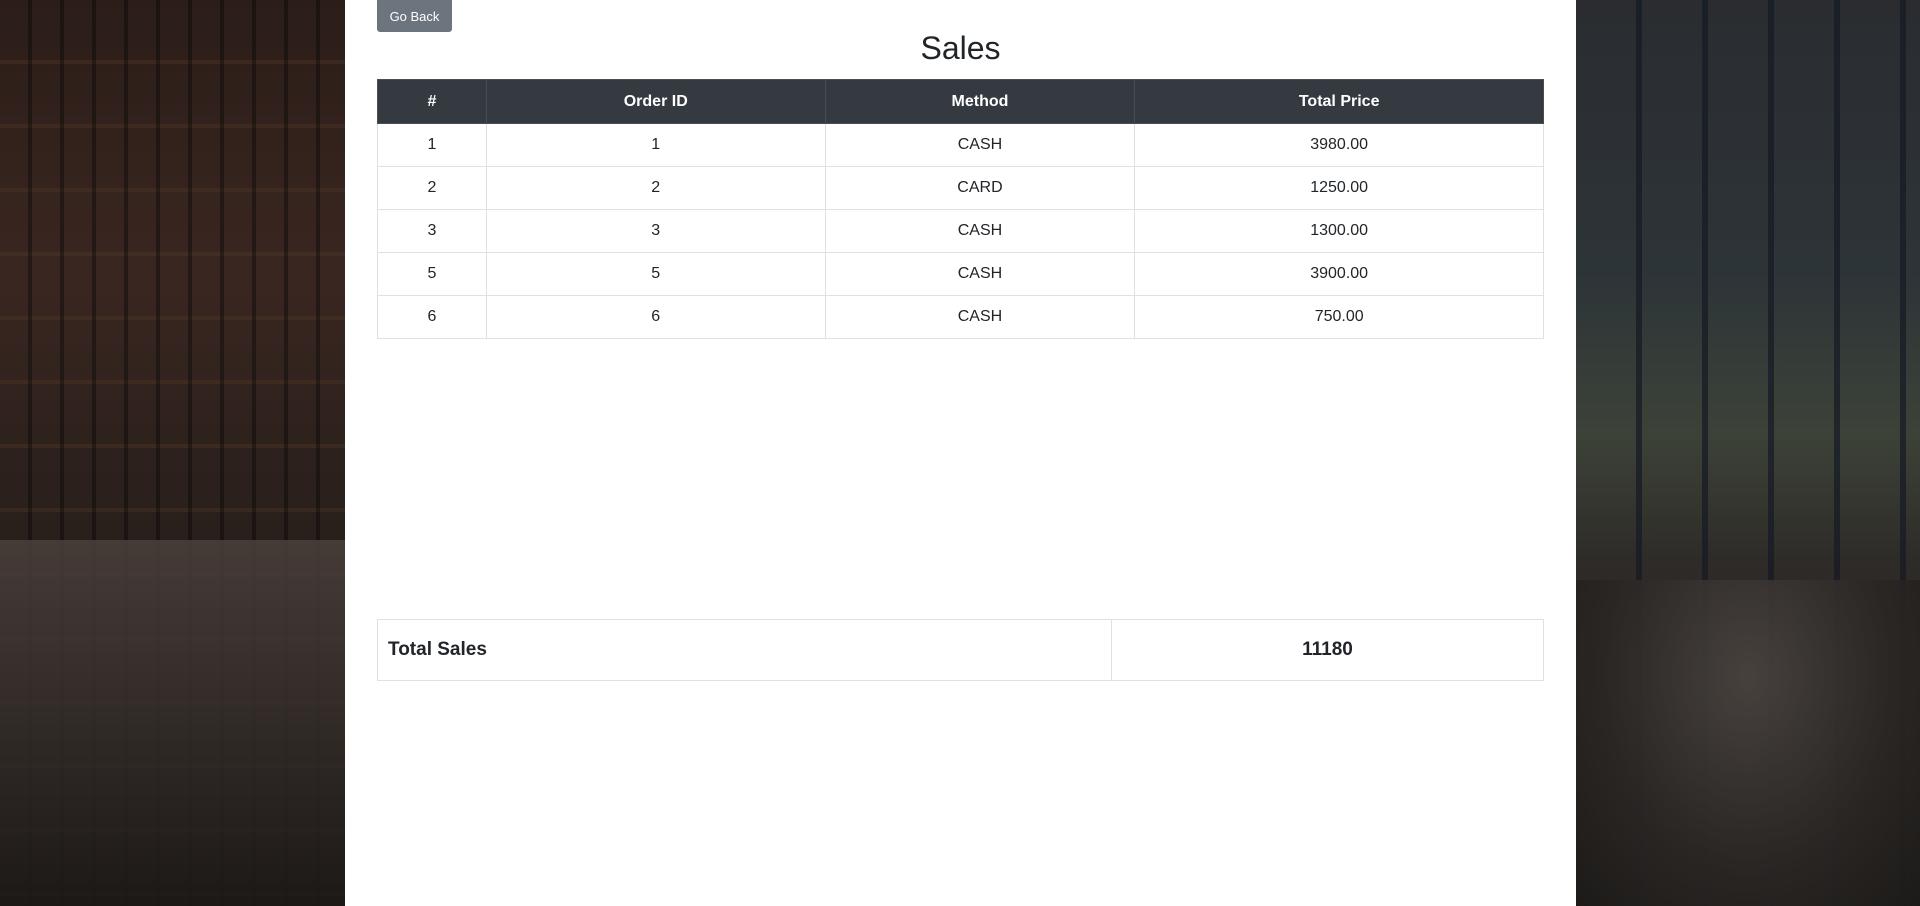 Image resolution: width=1920 pixels, height=906 pixels. I want to click on cell-number: 5, so click(432, 274).